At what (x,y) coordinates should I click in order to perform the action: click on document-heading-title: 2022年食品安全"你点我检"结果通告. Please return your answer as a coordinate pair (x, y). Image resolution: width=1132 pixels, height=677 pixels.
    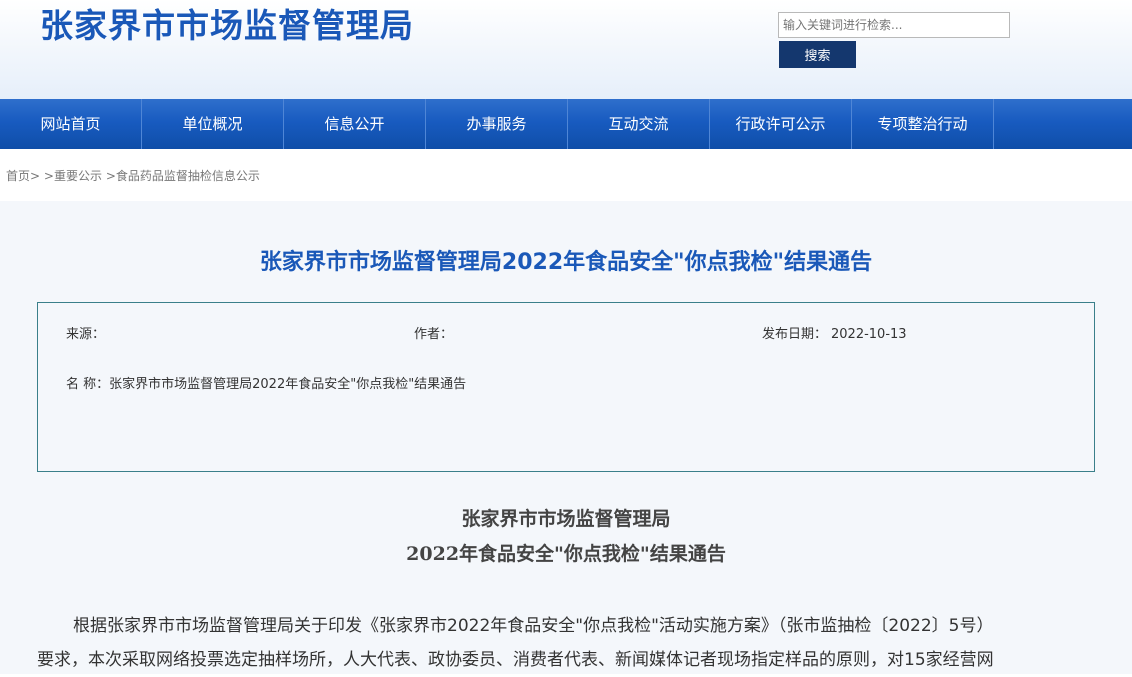
    Looking at the image, I should click on (566, 554).